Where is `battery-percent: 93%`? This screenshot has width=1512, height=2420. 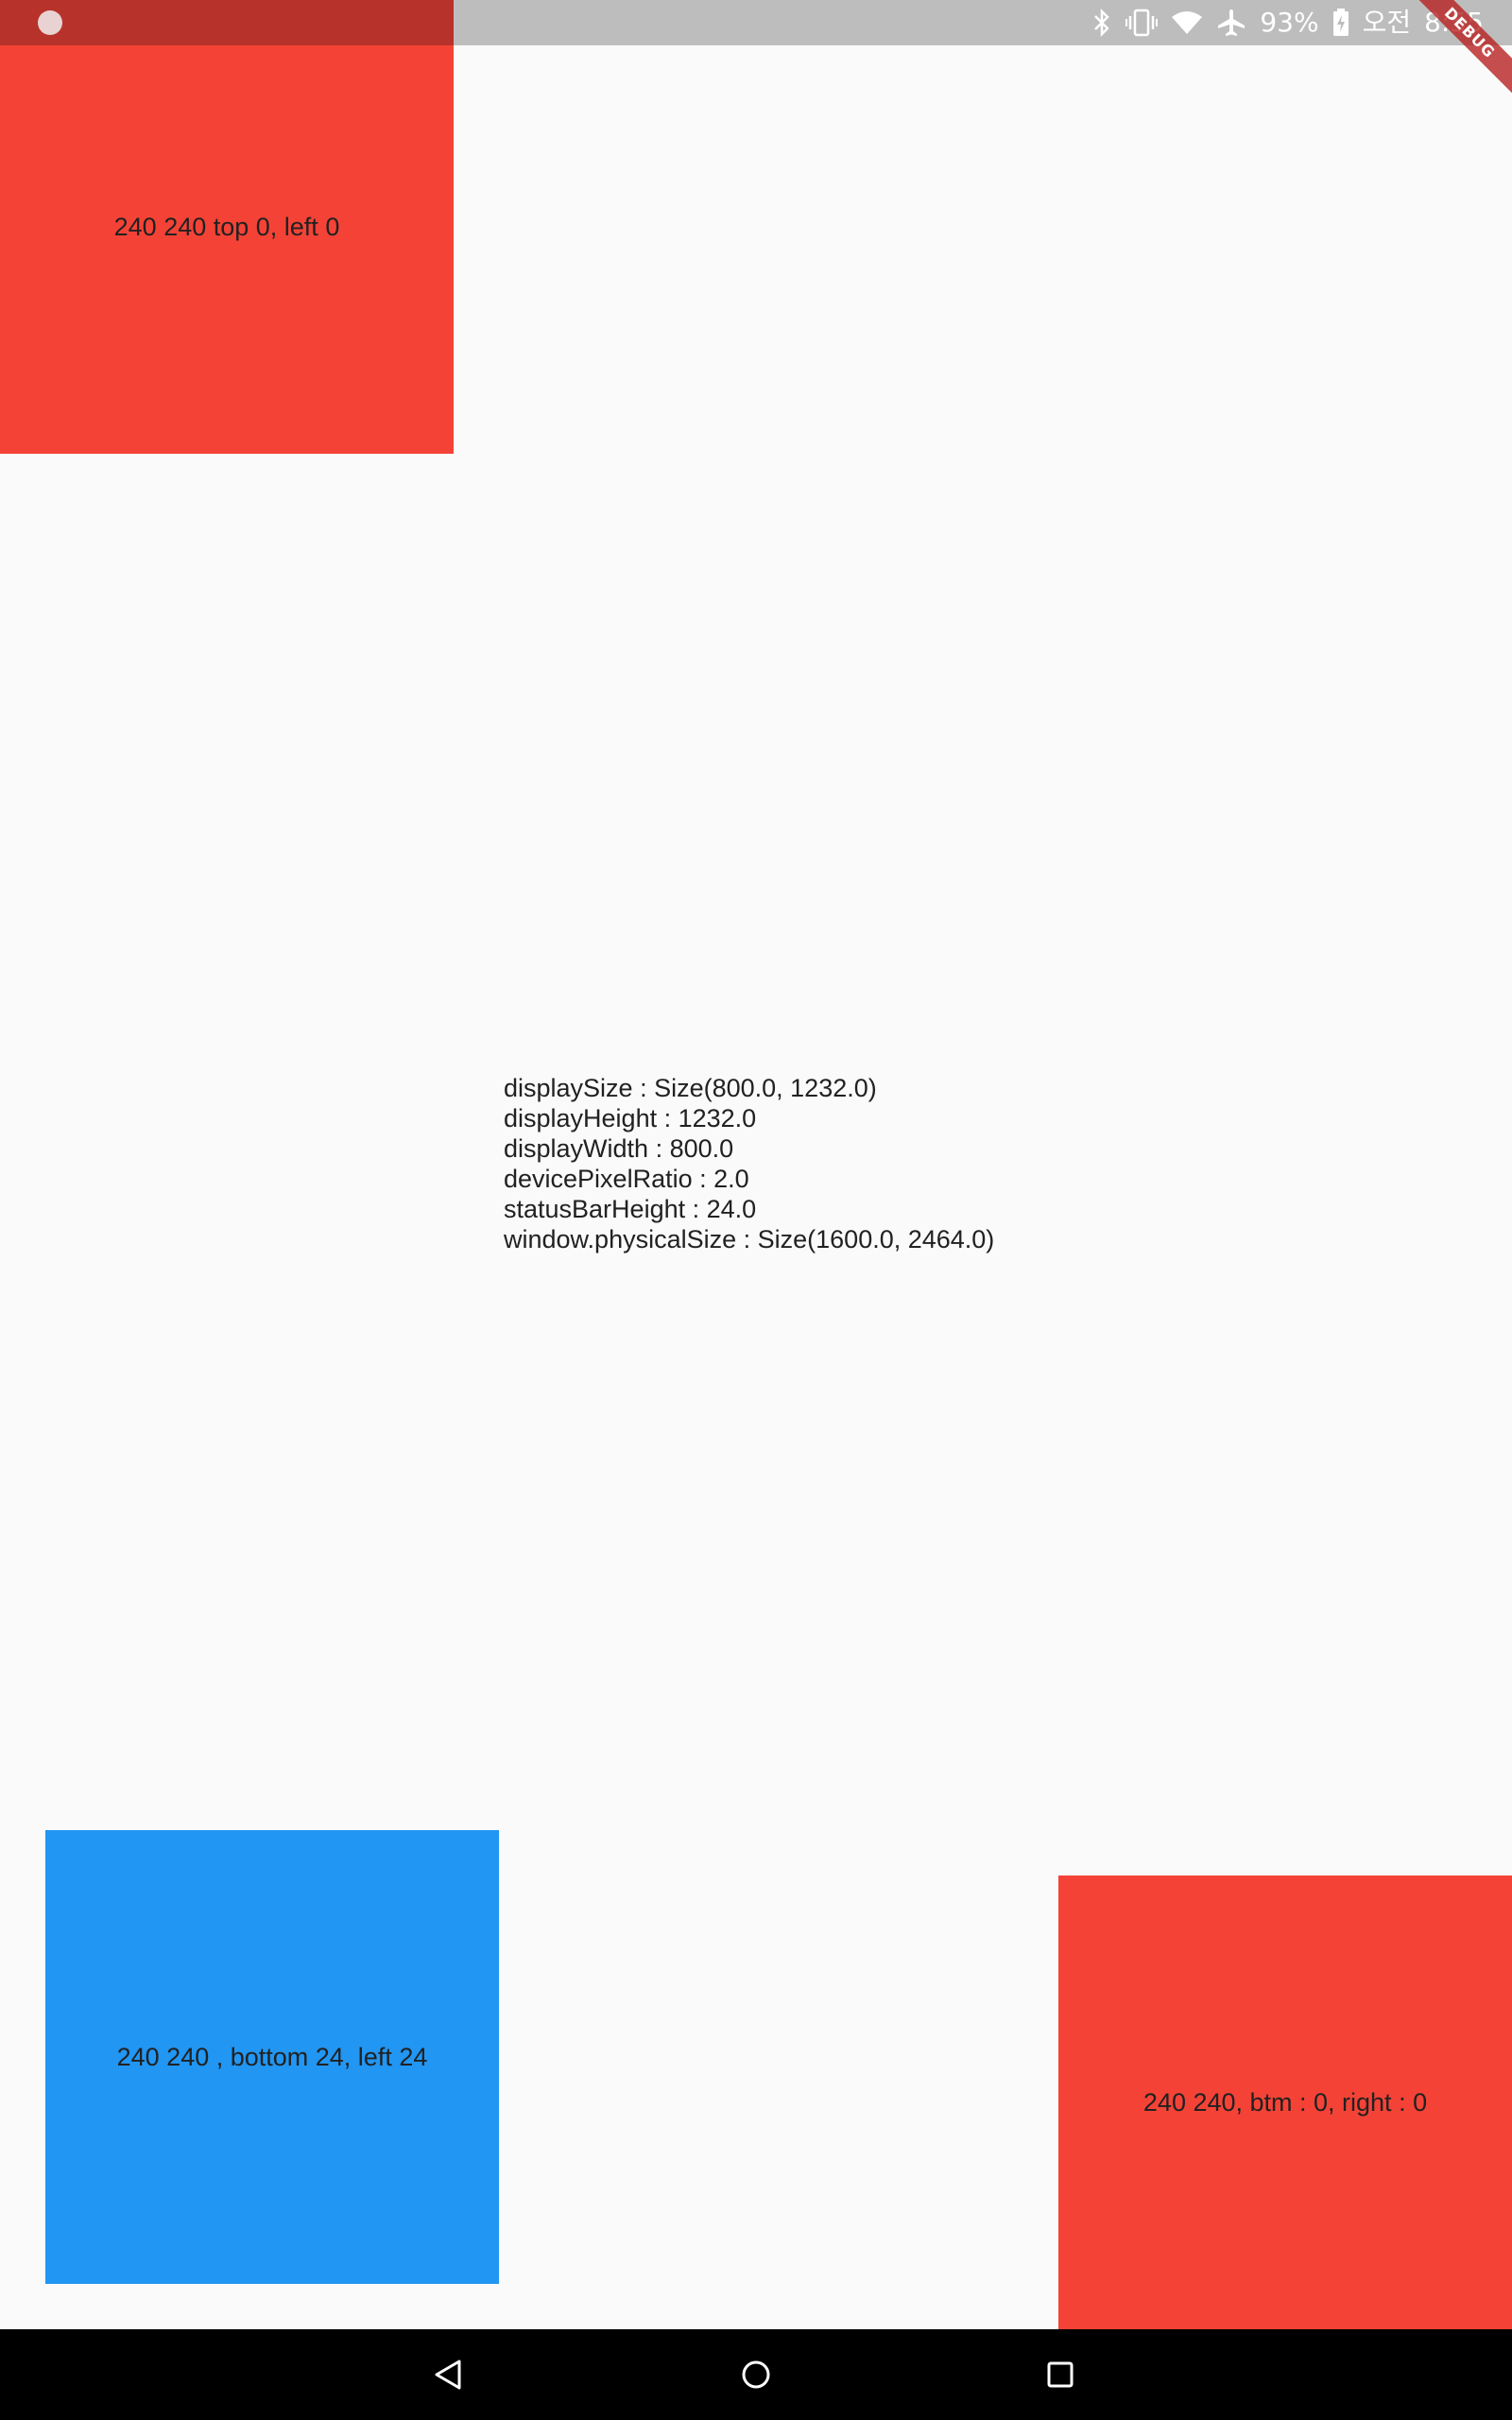
battery-percent: 93% is located at coordinates (1289, 22).